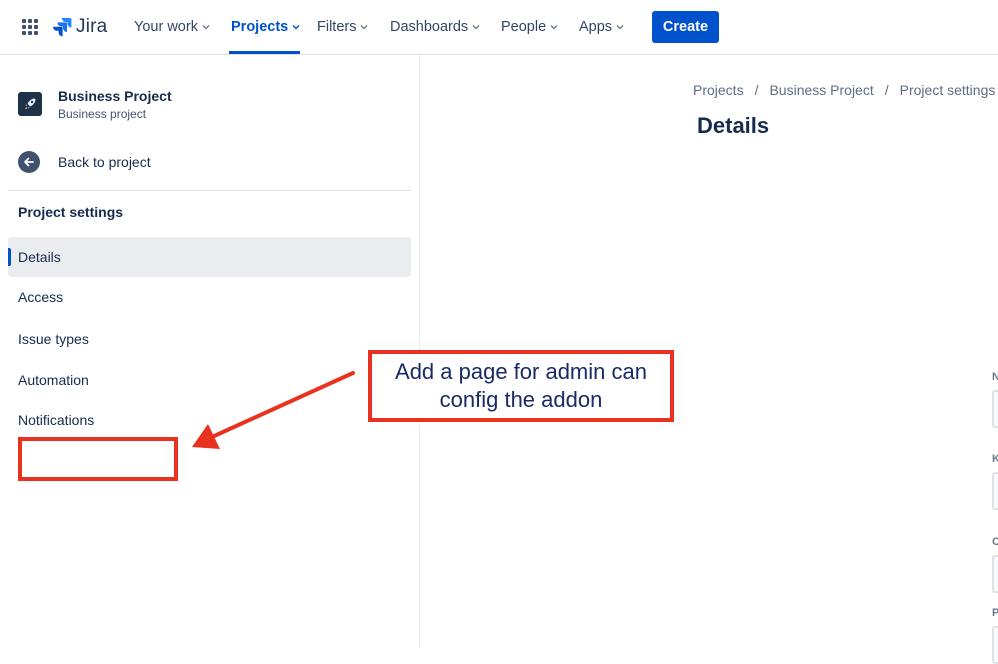 This screenshot has height=664, width=998. I want to click on sidebar-item-notifications: Notifications, so click(209, 420).